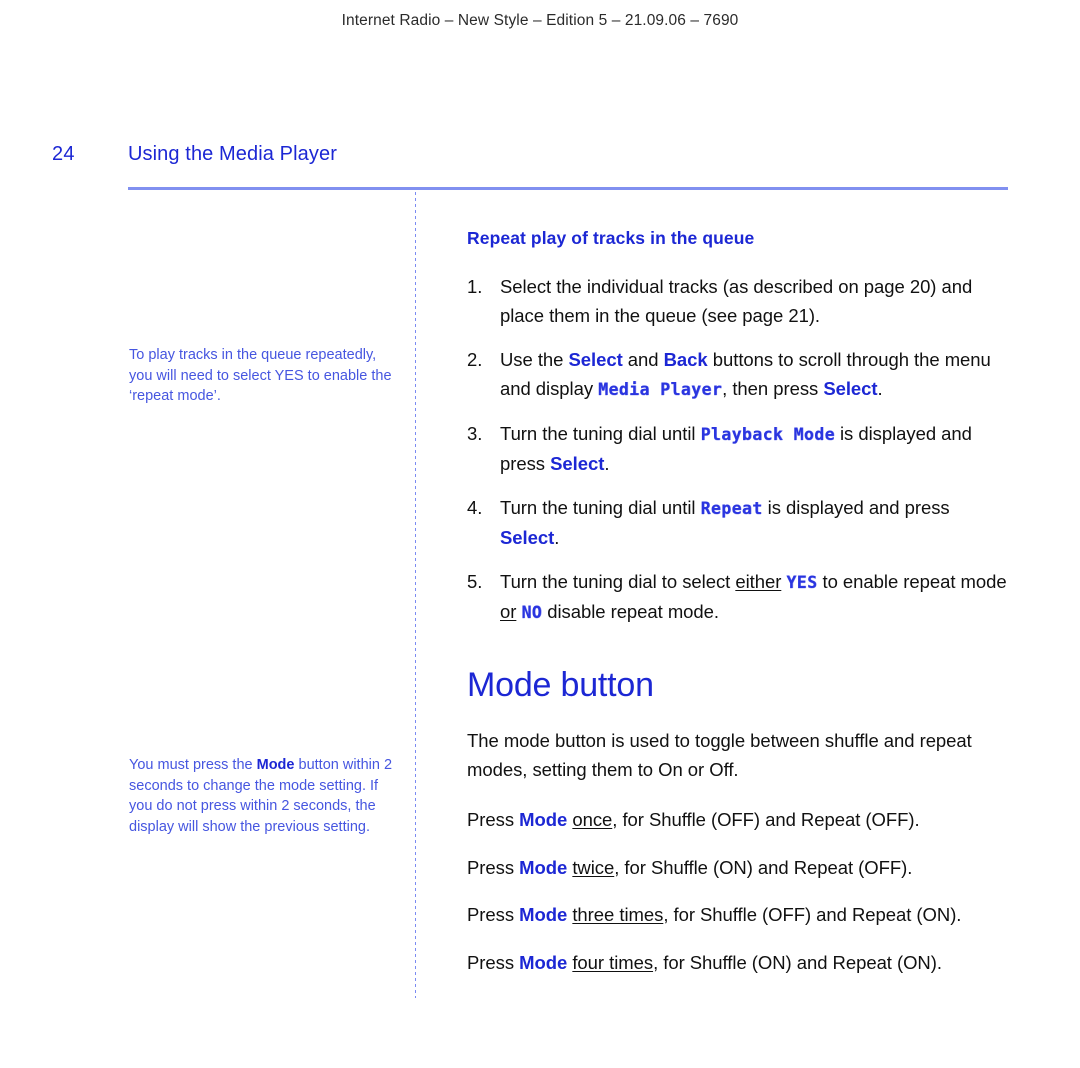 Image resolution: width=1080 pixels, height=1068 pixels. I want to click on underlined-text: twice, so click(593, 867).